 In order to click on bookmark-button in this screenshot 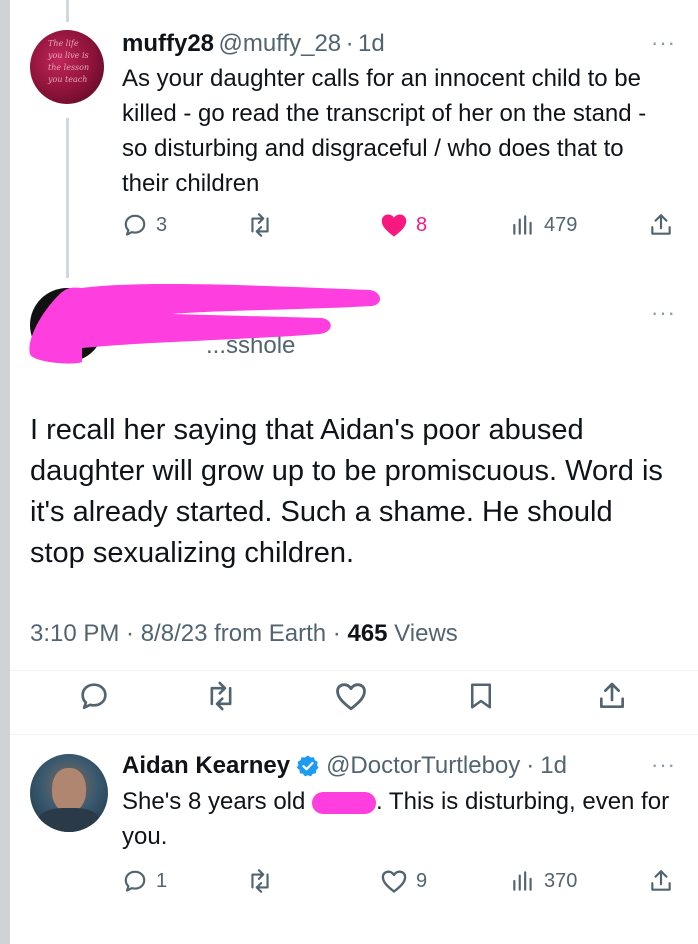, I will do `click(481, 696)`.